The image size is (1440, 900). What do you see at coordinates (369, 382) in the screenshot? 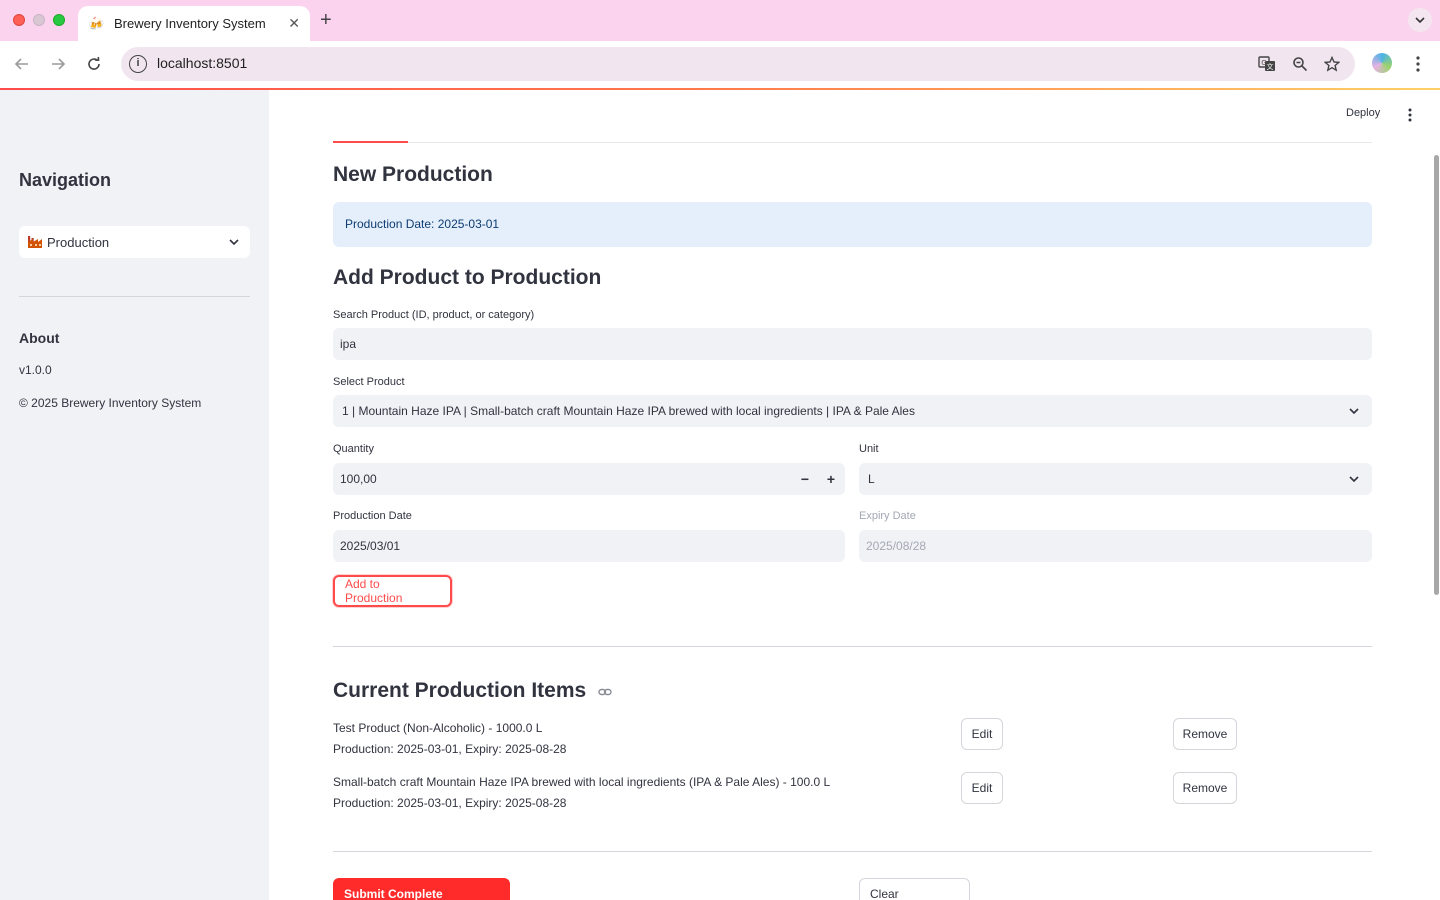
I see `select-product-label: Select Product` at bounding box center [369, 382].